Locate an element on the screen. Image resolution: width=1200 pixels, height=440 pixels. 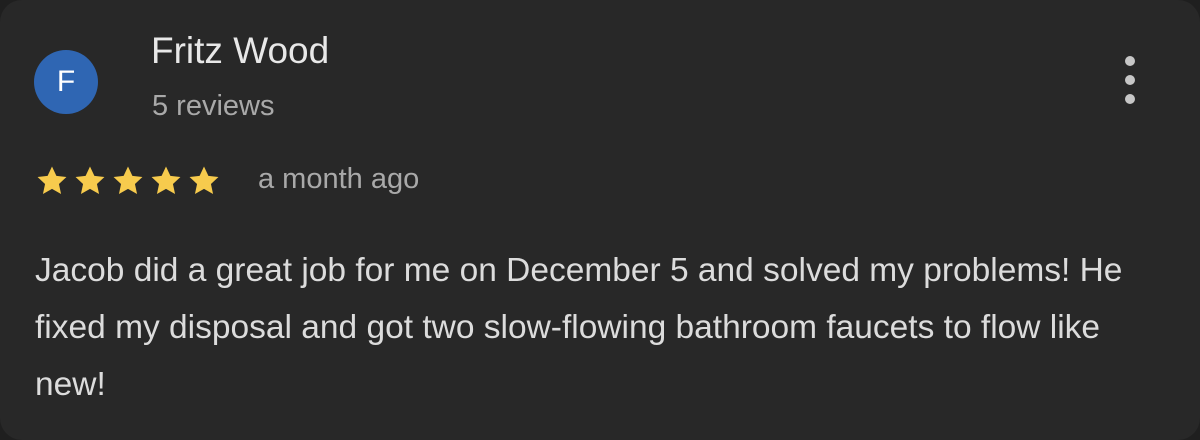
author-name: Fritz Wood is located at coordinates (240, 51).